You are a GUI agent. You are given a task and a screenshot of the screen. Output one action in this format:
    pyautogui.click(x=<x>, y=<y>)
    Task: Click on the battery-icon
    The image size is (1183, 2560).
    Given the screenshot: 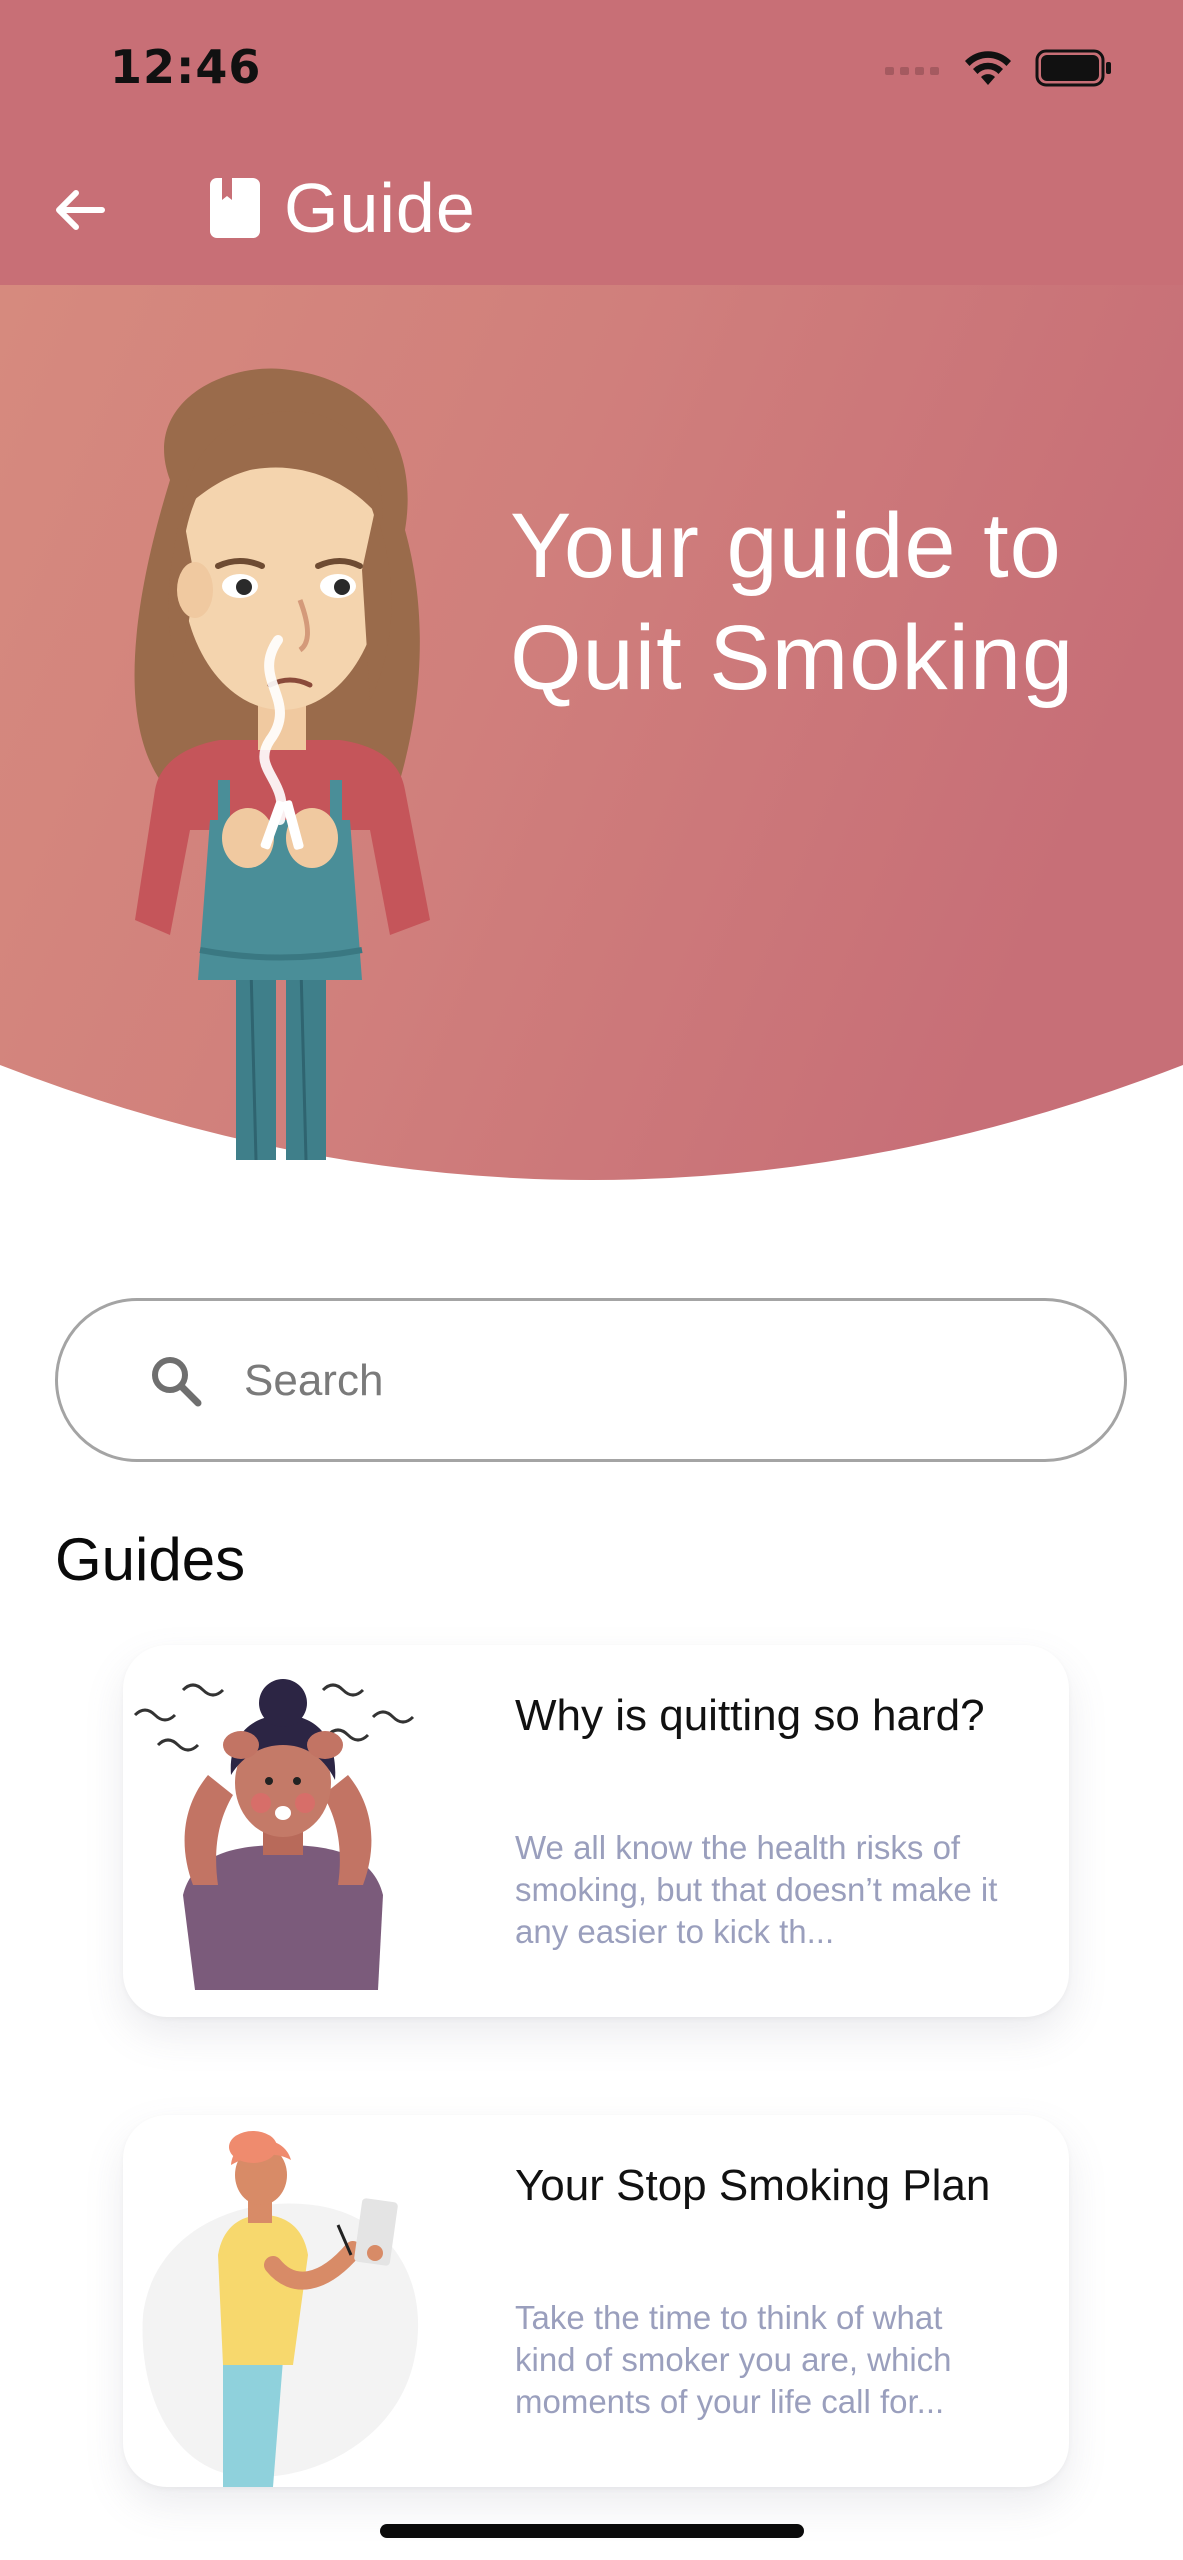 What is the action you would take?
    pyautogui.click(x=1073, y=68)
    